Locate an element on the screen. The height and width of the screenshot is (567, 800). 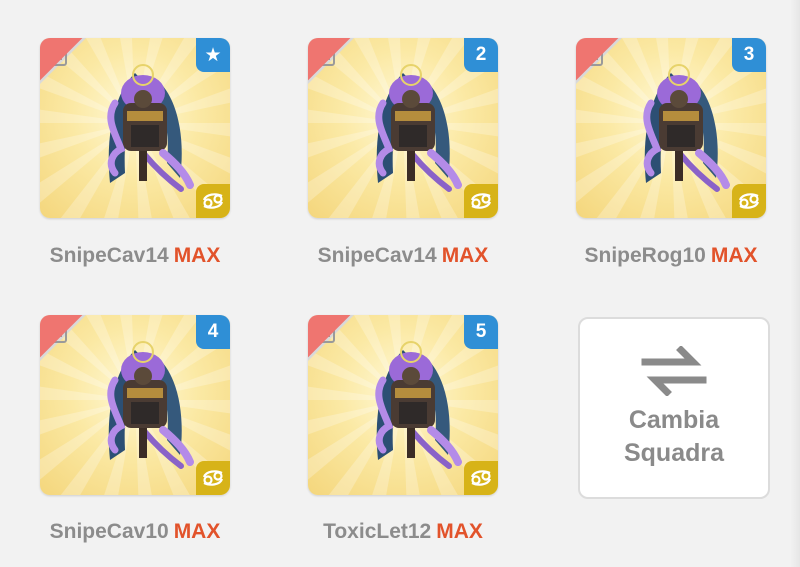
team-slot-badge: 3 is located at coordinates (749, 55).